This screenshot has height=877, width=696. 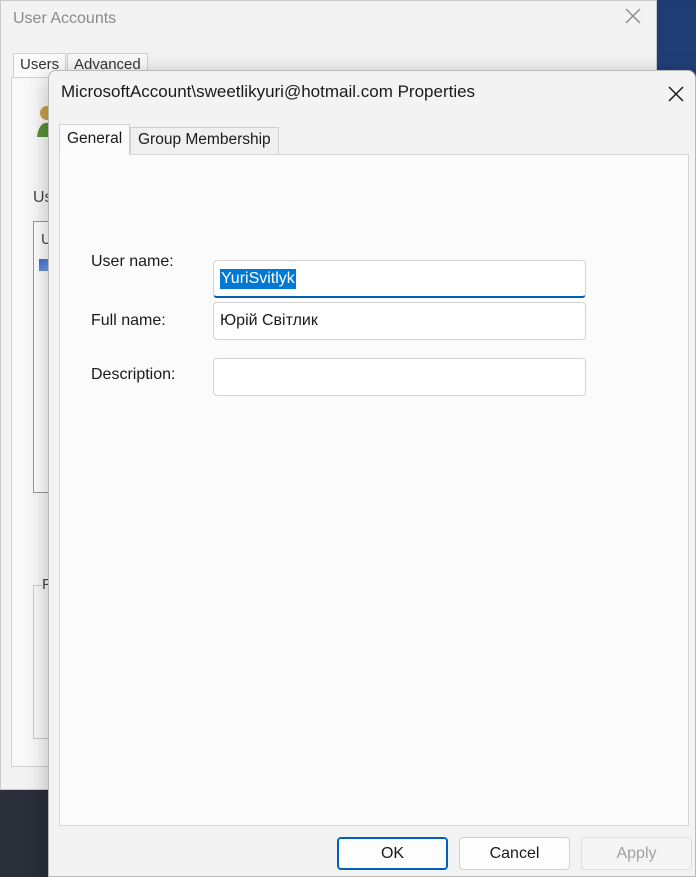 What do you see at coordinates (392, 853) in the screenshot?
I see `ok-button: OK` at bounding box center [392, 853].